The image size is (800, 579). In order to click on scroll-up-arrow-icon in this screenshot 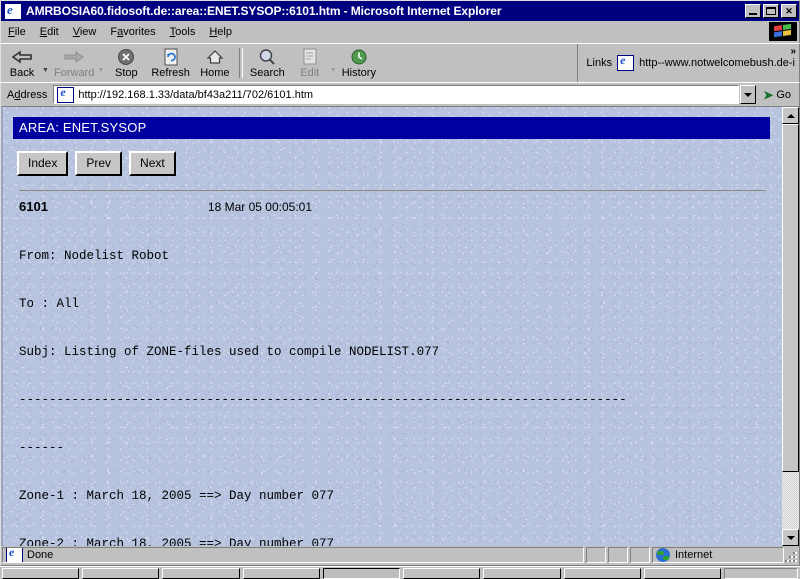, I will do `click(790, 115)`.